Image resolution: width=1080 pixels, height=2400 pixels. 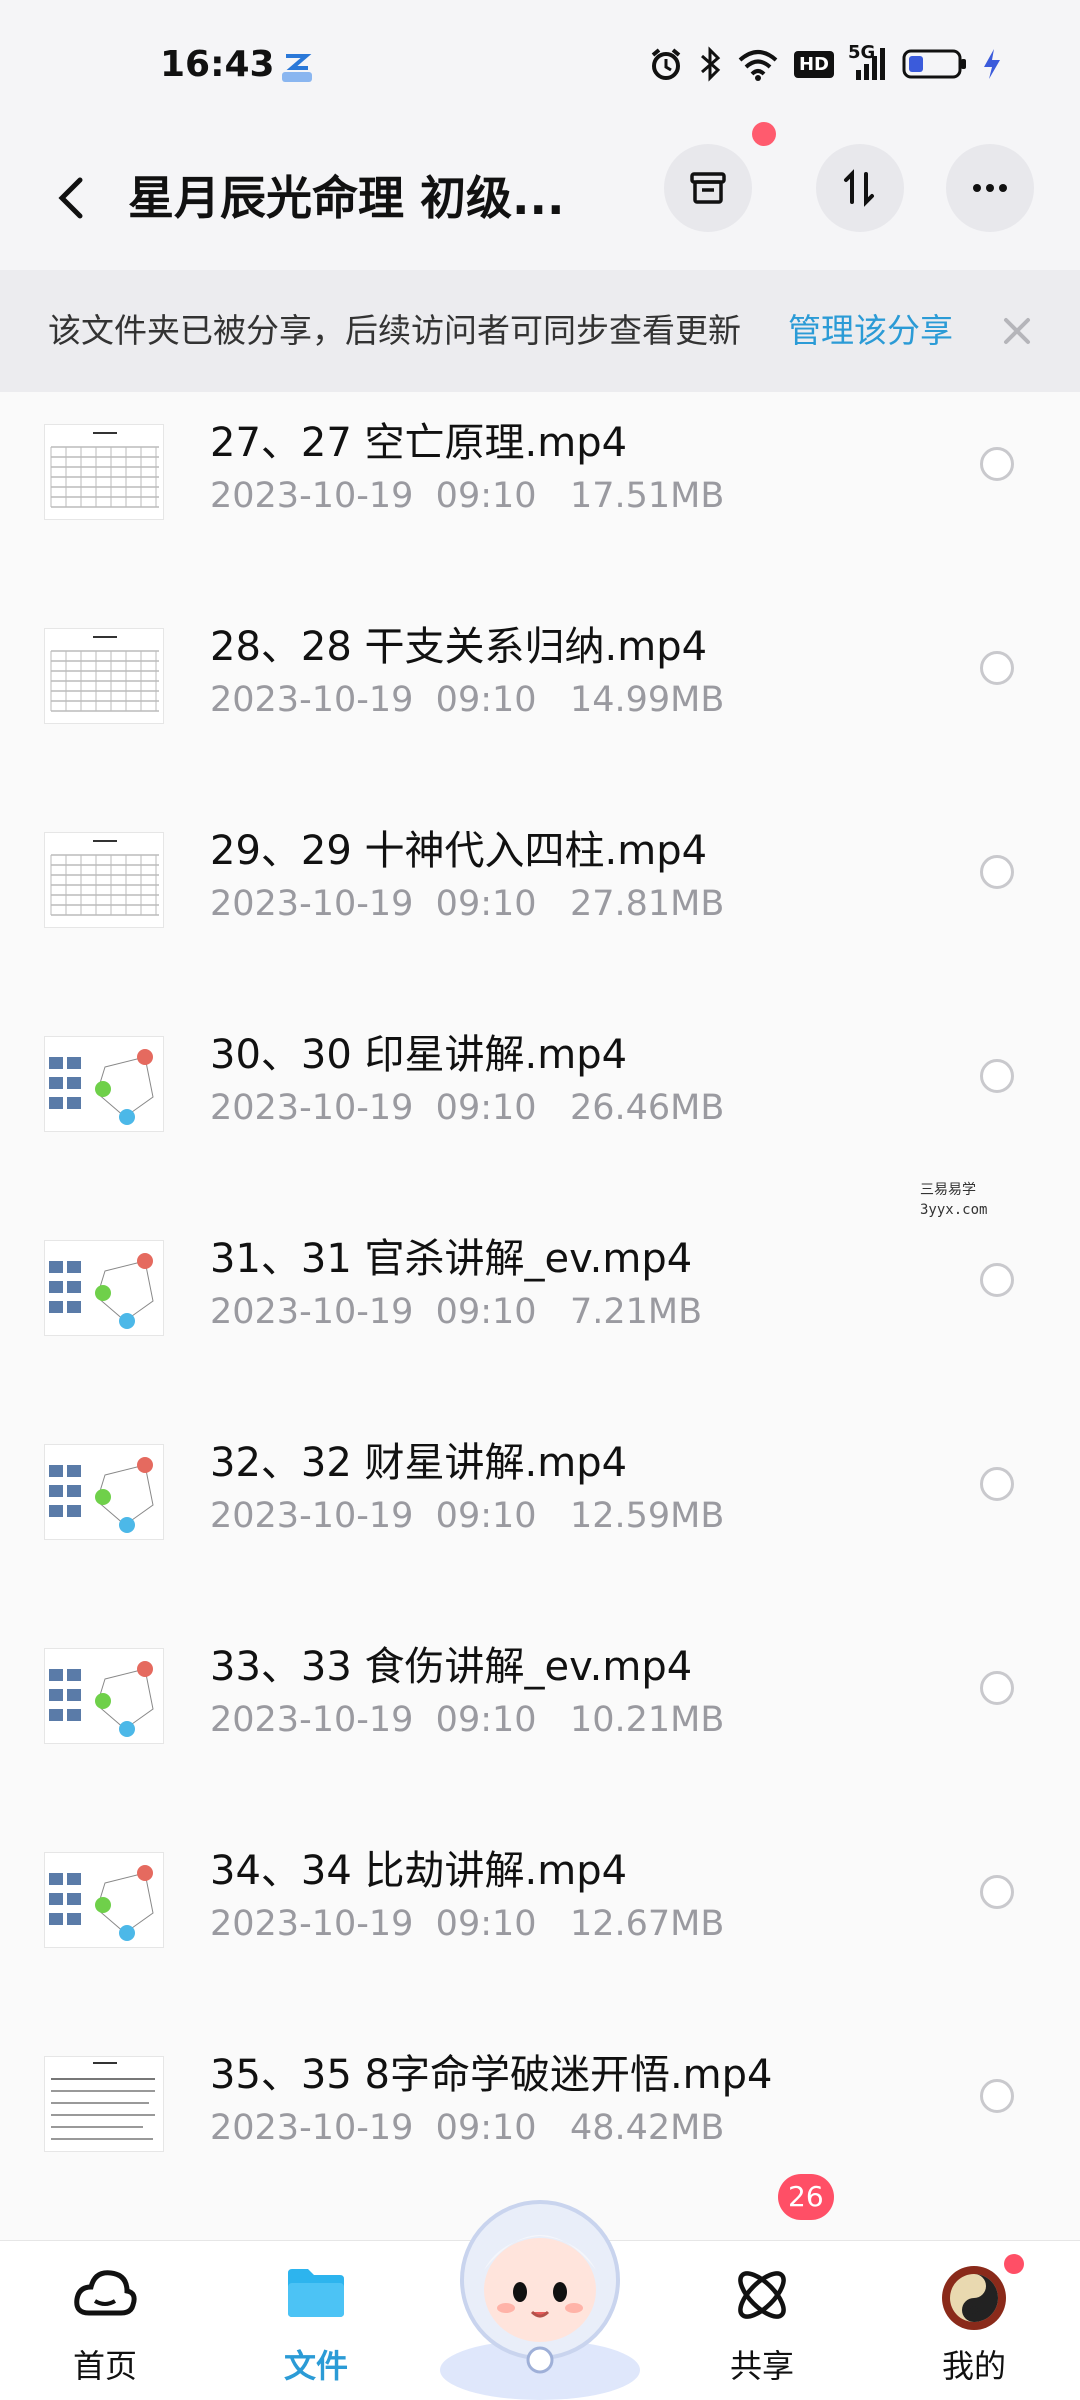 I want to click on file-size: 27.81MB, so click(x=647, y=904).